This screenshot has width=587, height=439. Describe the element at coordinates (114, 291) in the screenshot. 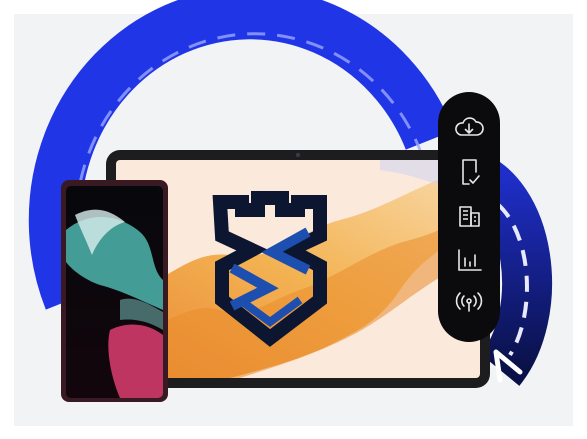

I see `phone-device` at that location.